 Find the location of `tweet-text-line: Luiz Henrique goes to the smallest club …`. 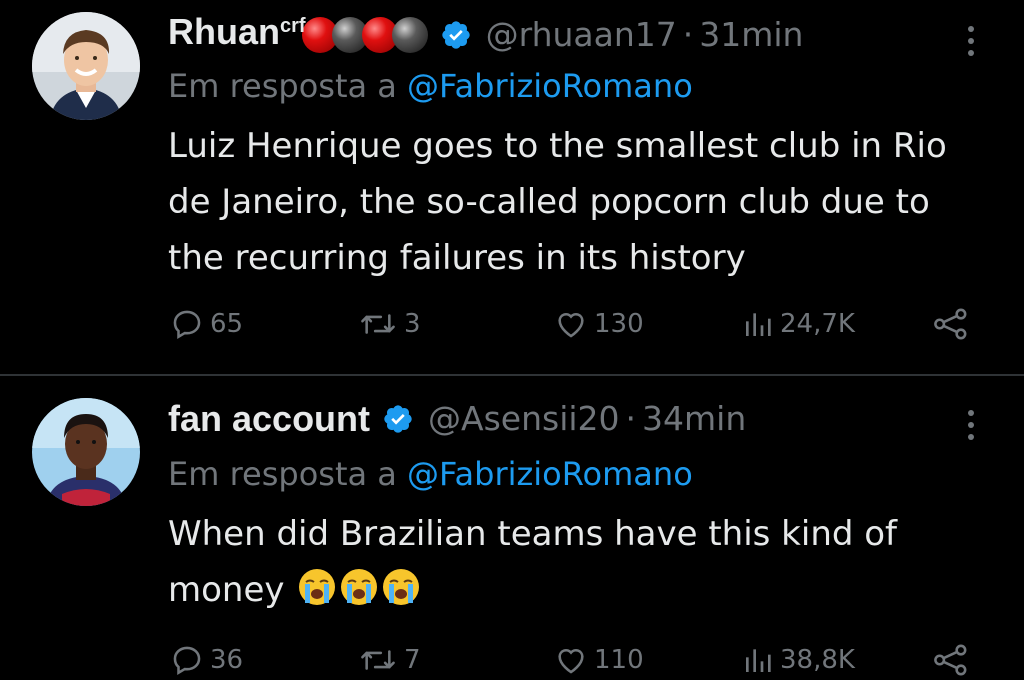

tweet-text-line: Luiz Henrique goes to the smallest club … is located at coordinates (557, 146).